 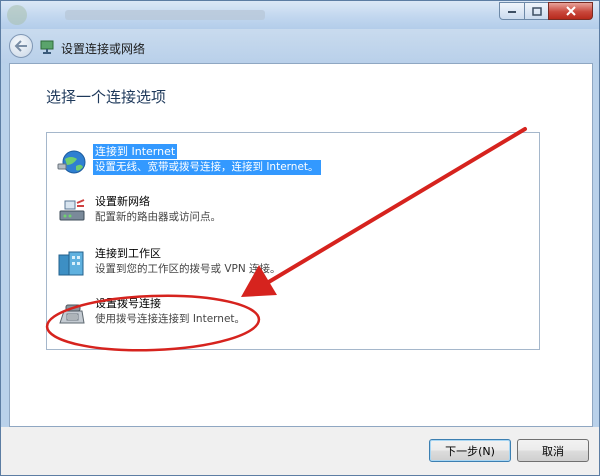 I want to click on option-setup-dialup: 设置拨号连接 使用拨号连接连接到 Internet。, so click(x=295, y=315).